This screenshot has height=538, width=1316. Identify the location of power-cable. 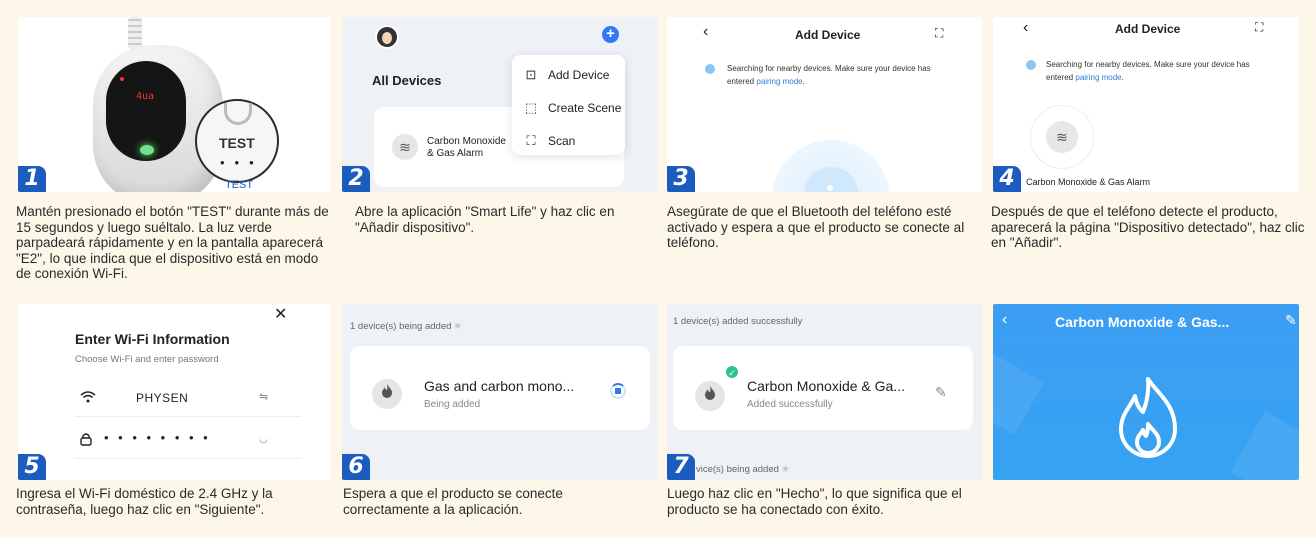
(135, 33).